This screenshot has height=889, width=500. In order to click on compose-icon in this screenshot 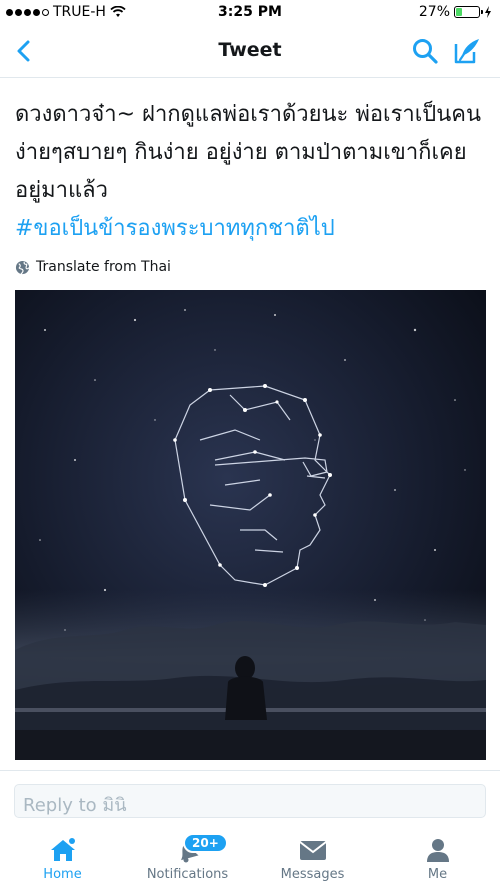, I will do `click(467, 51)`.